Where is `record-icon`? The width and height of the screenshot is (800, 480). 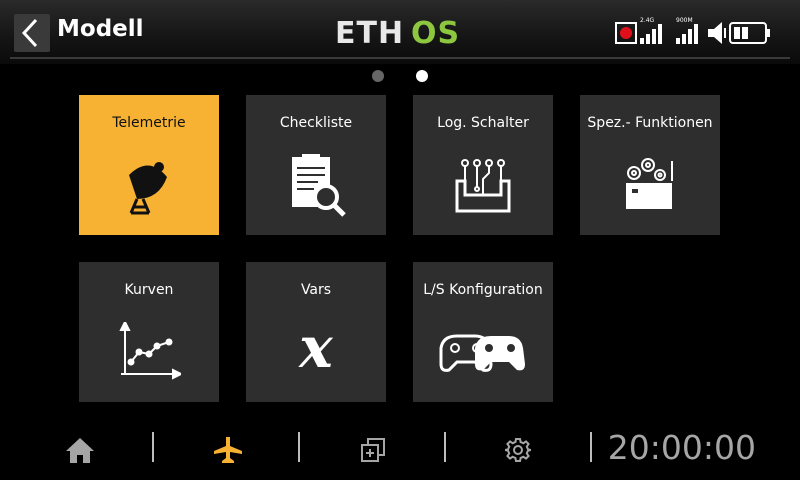 record-icon is located at coordinates (626, 33).